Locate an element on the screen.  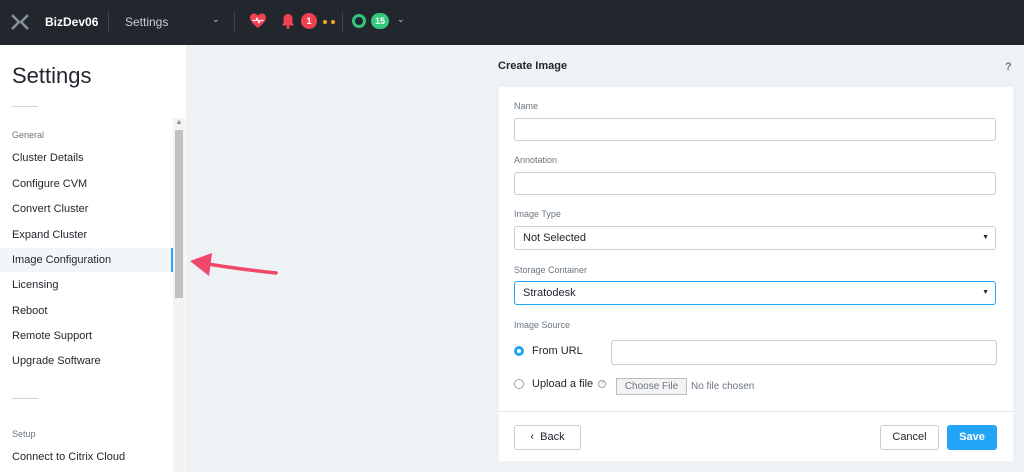
sidebar-title: Settings is located at coordinates (52, 75).